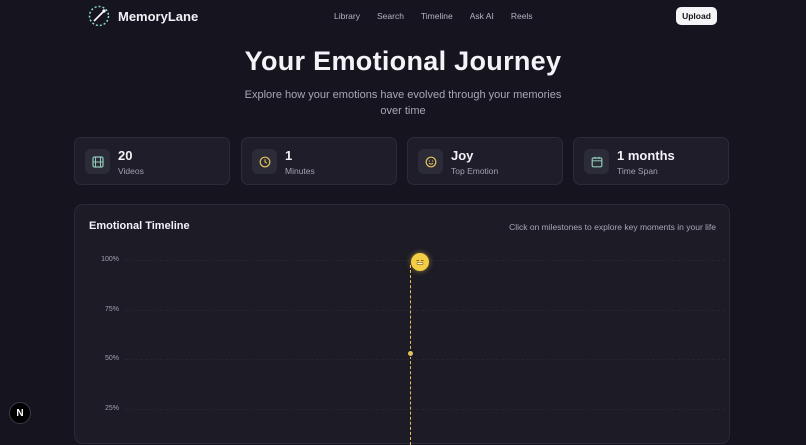  What do you see at coordinates (264, 161) in the screenshot?
I see `clock-icon` at bounding box center [264, 161].